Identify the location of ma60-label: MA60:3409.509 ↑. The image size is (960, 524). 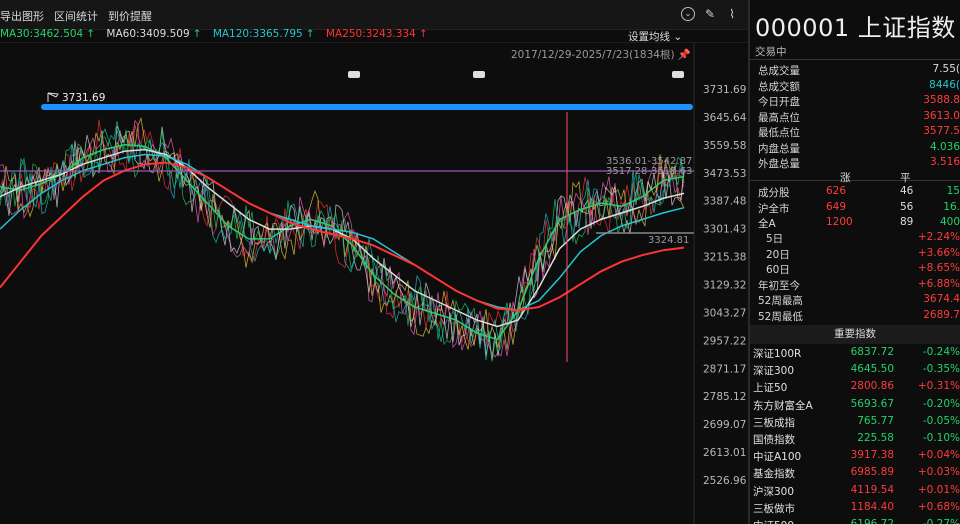
(154, 34).